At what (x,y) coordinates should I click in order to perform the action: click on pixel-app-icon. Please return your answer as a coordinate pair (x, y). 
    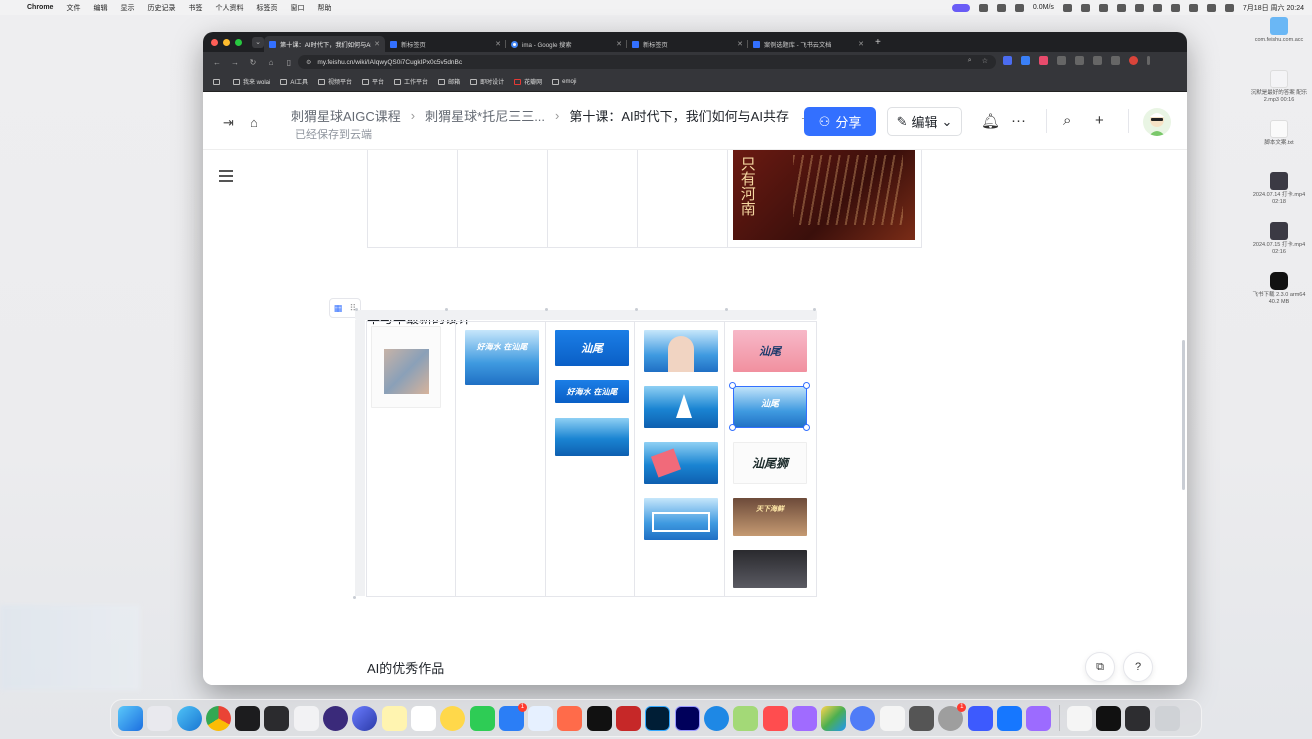
    Looking at the image, I should click on (746, 718).